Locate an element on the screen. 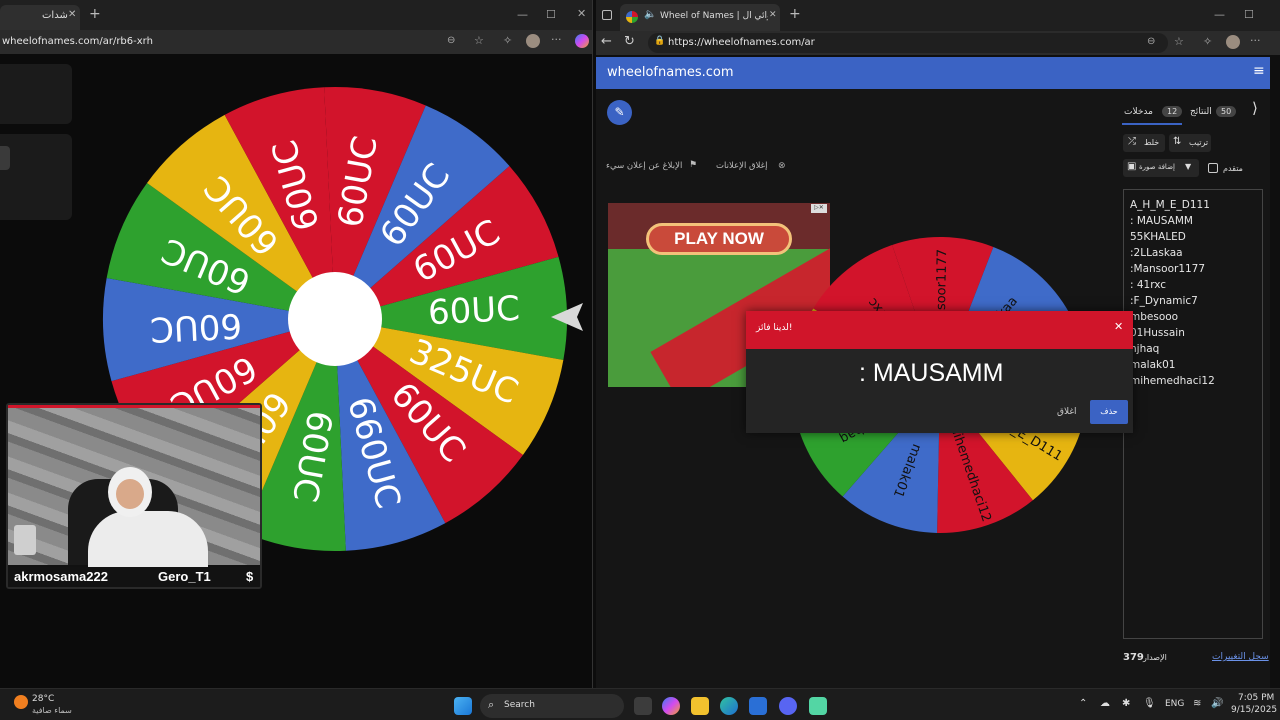  advanced-checkbox is located at coordinates (1213, 168).